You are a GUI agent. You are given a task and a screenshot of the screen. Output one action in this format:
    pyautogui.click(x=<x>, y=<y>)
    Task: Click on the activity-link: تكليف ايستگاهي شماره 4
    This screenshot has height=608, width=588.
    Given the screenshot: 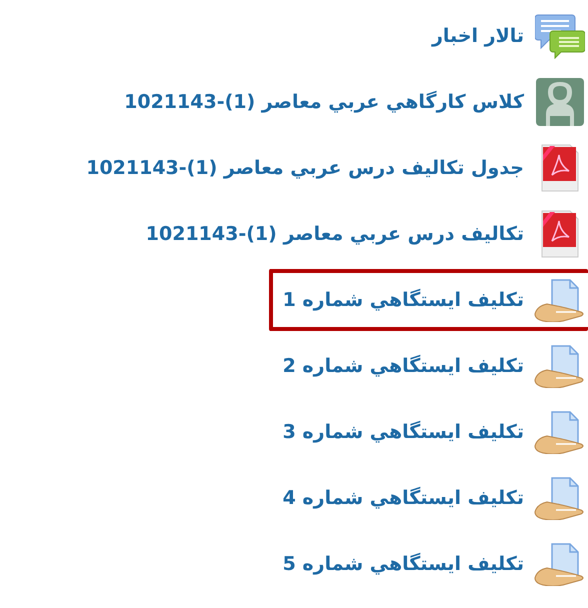 What is the action you would take?
    pyautogui.click(x=403, y=498)
    